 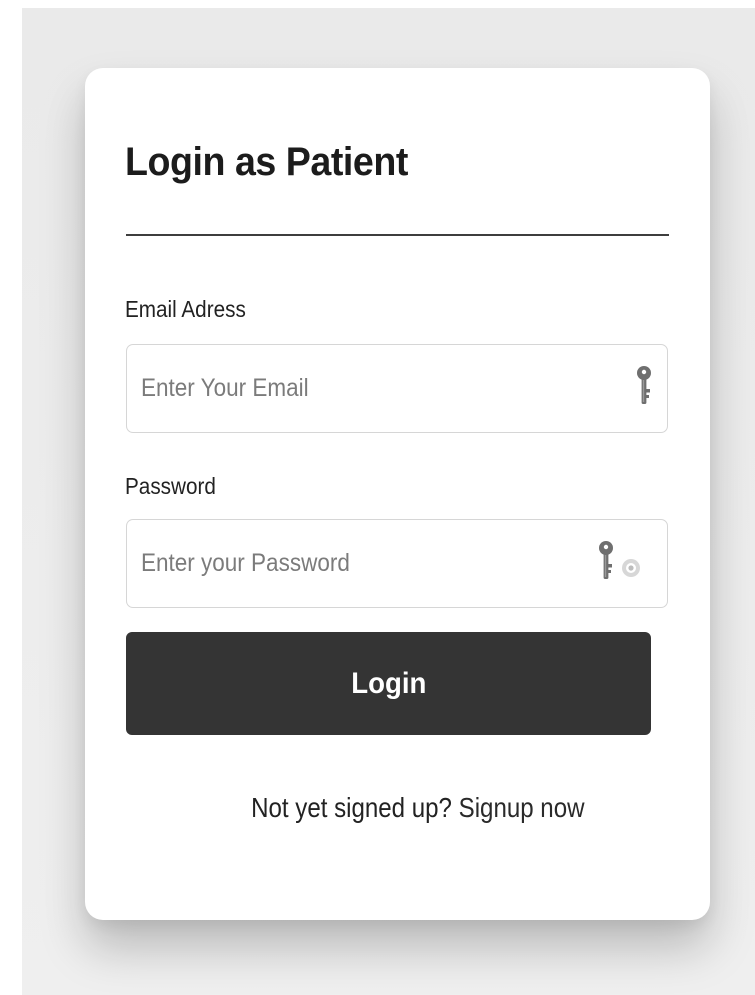 What do you see at coordinates (185, 309) in the screenshot?
I see `email-label: Email Adress` at bounding box center [185, 309].